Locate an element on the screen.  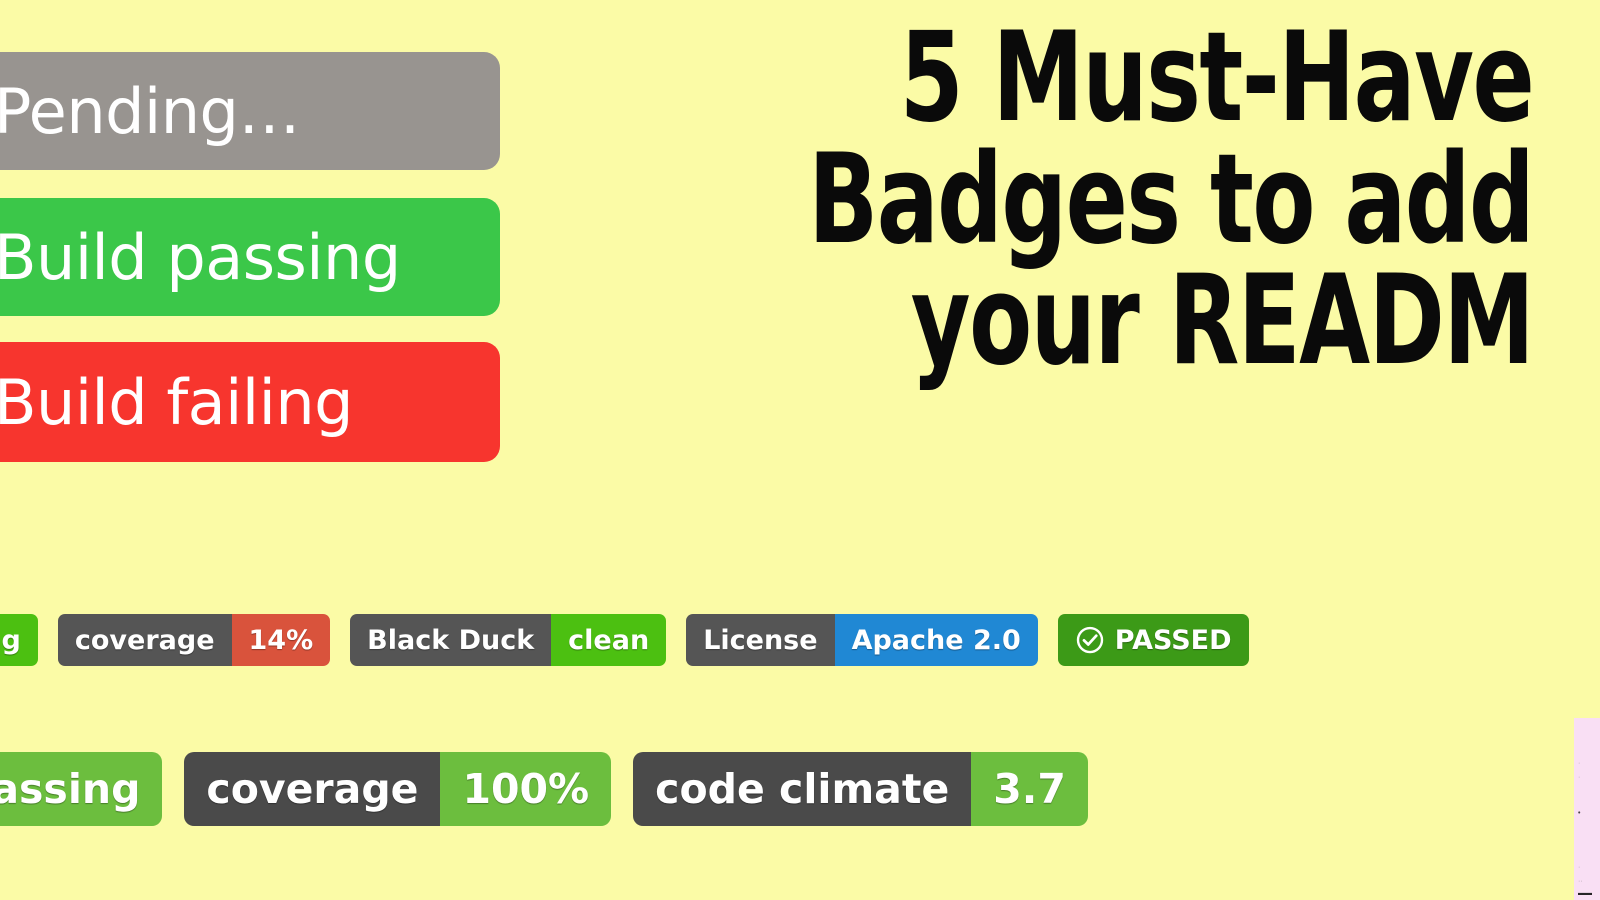
right-edge-fragment: • is located at coordinates (1579, 813).